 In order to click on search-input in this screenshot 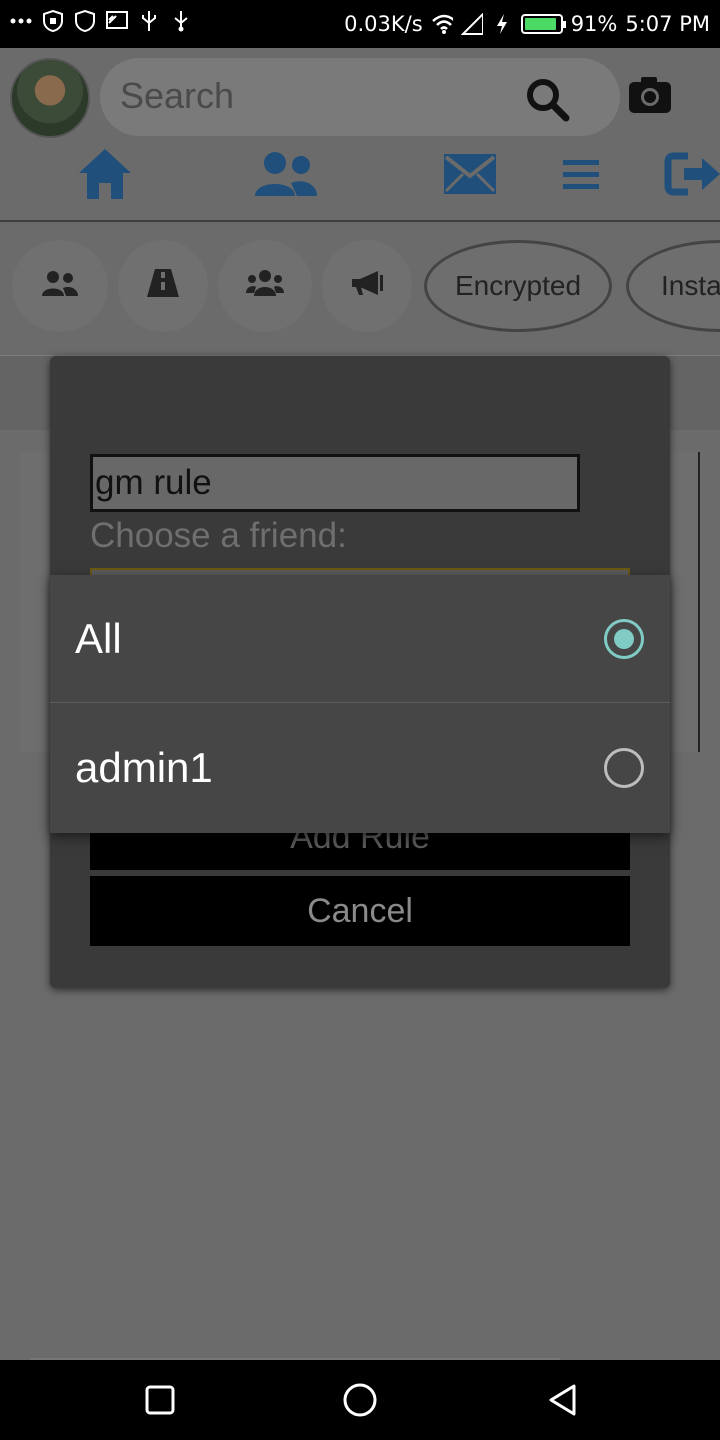, I will do `click(310, 96)`.